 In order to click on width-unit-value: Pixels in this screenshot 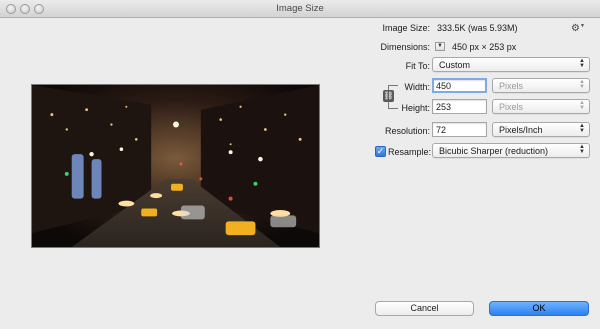, I will do `click(511, 86)`.